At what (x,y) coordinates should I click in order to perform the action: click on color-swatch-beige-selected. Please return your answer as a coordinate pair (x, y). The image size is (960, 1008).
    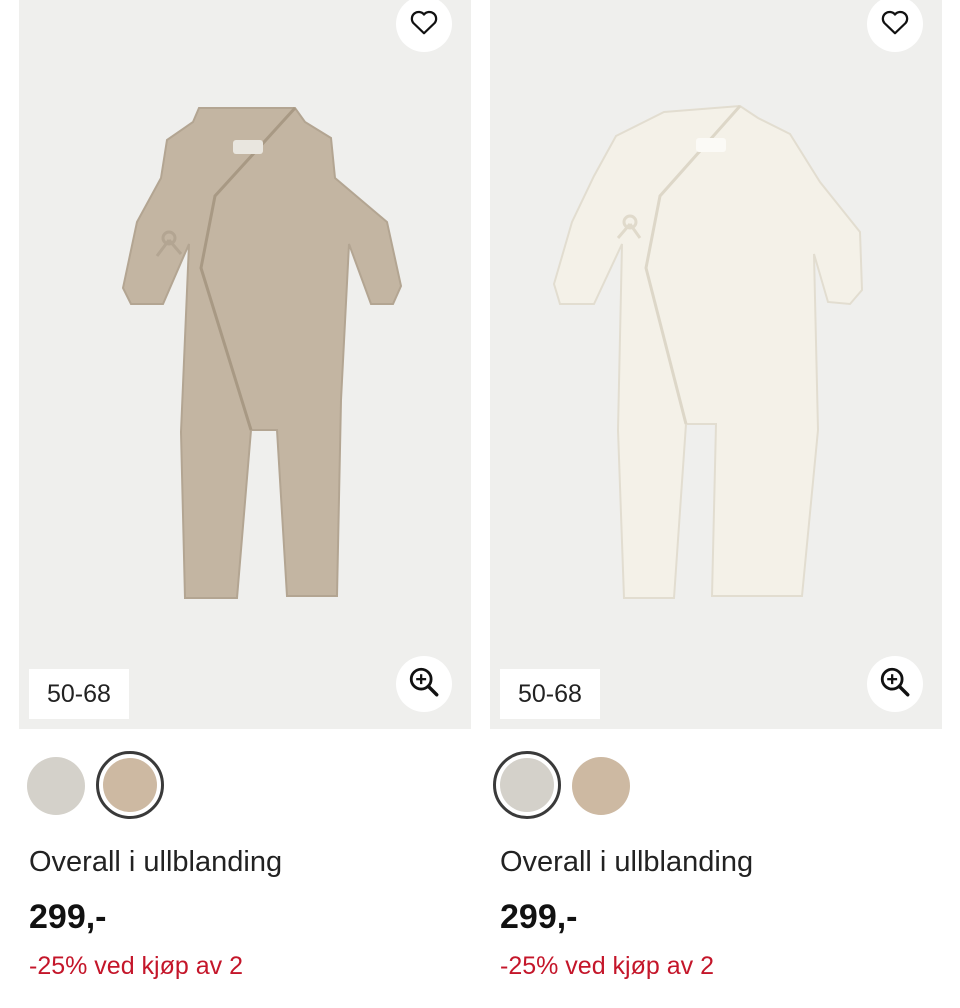
    Looking at the image, I should click on (130, 785).